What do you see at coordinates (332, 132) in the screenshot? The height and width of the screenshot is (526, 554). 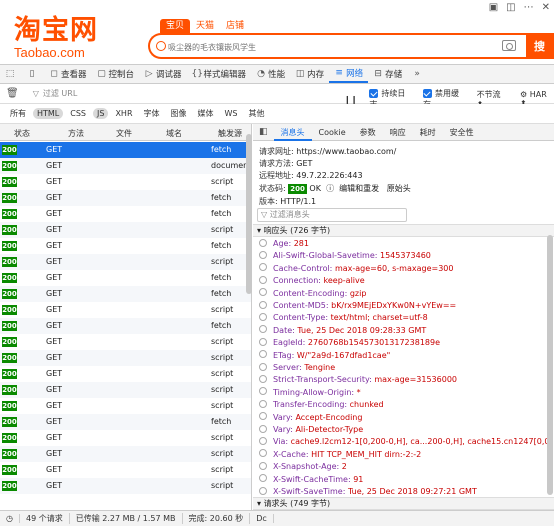 I see `detail-tab-1: Cookie` at bounding box center [332, 132].